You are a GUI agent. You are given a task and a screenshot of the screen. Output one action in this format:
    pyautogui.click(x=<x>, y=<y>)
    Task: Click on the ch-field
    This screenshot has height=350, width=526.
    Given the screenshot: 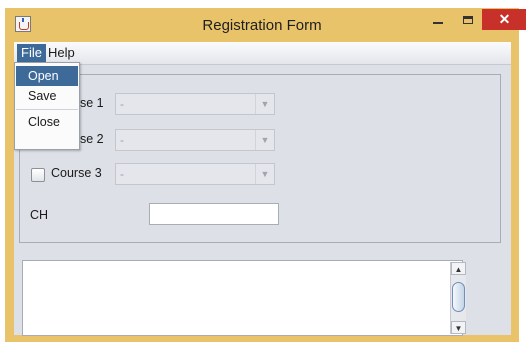 What is the action you would take?
    pyautogui.click(x=214, y=214)
    